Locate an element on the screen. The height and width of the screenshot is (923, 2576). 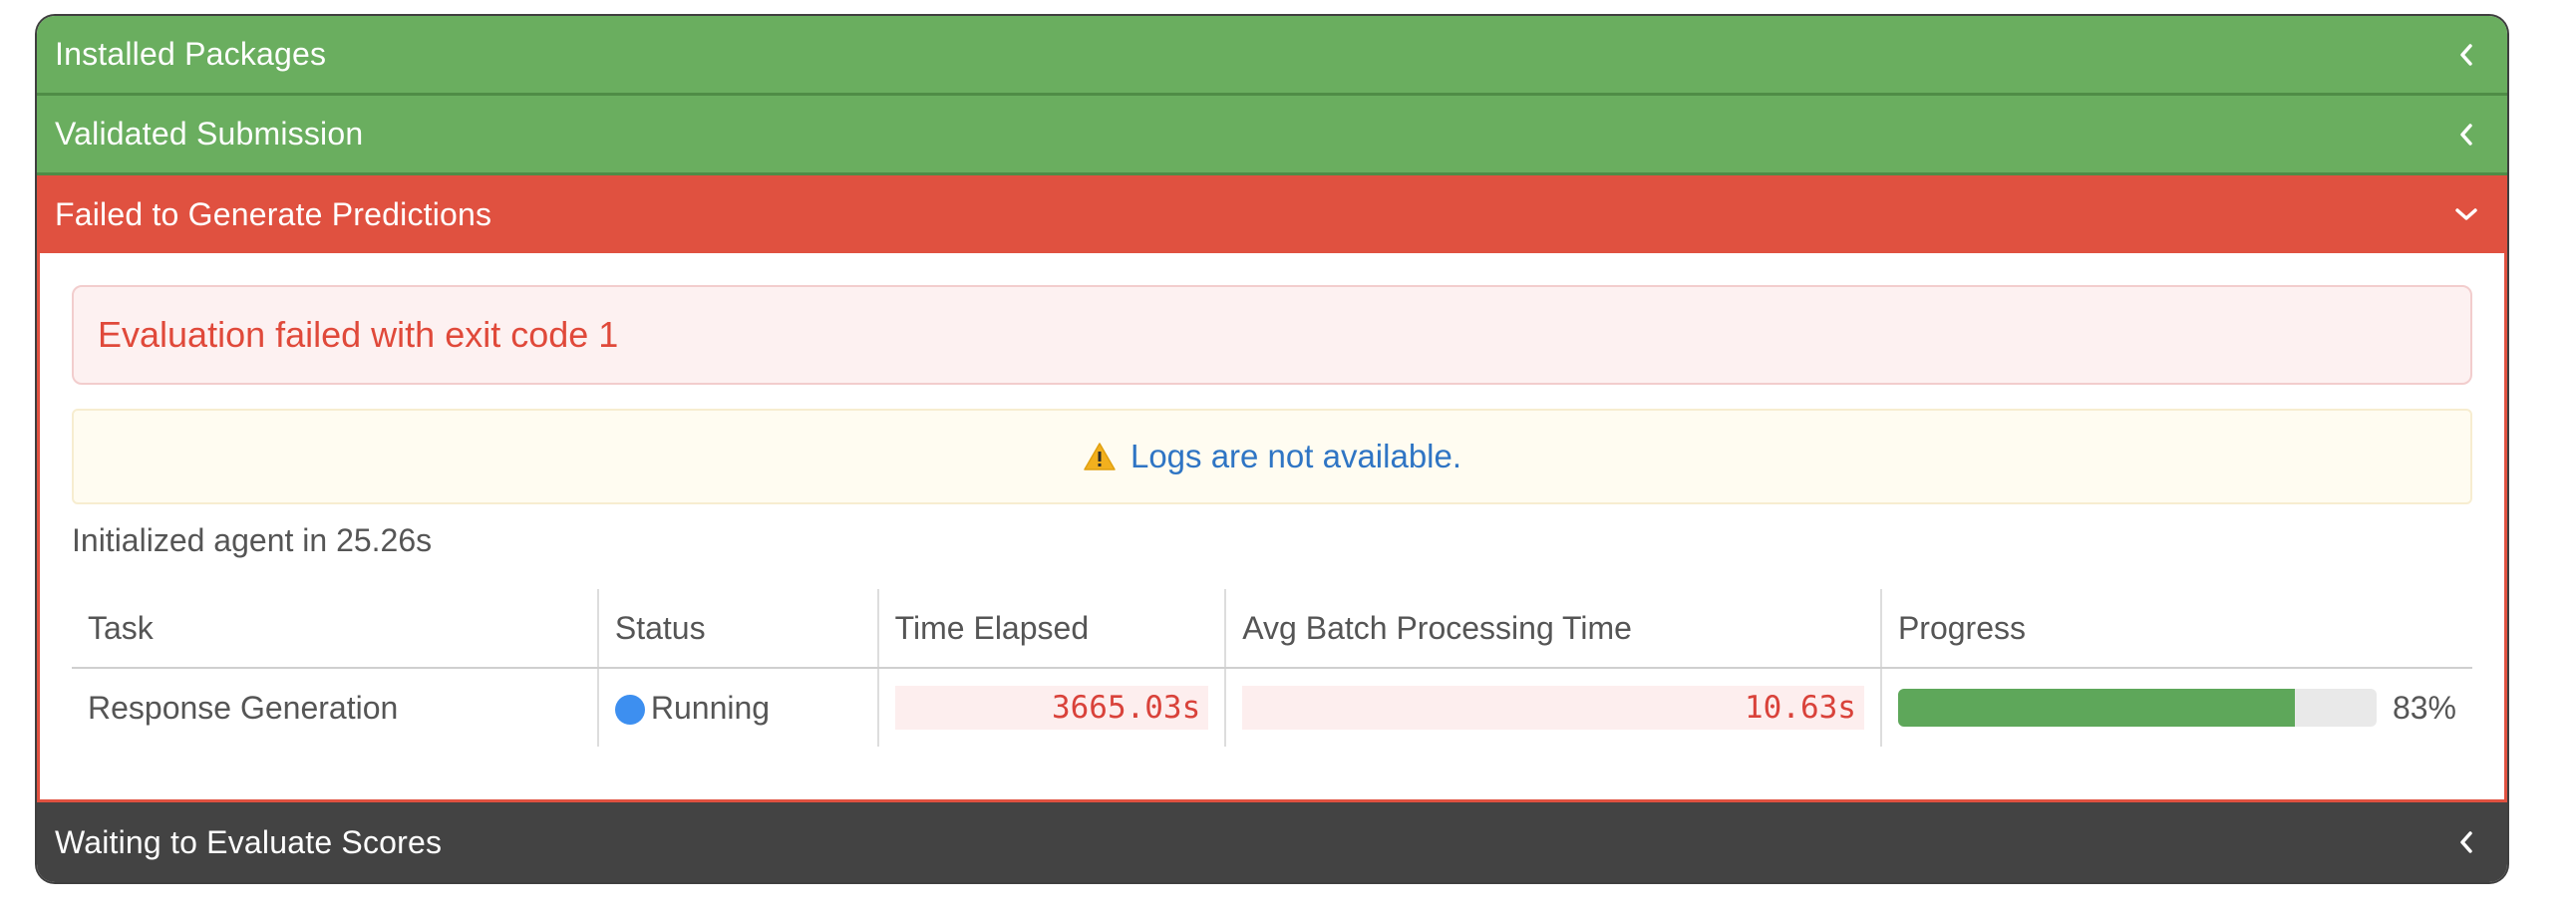
avg-batch-value: 10.63s is located at coordinates (1553, 708).